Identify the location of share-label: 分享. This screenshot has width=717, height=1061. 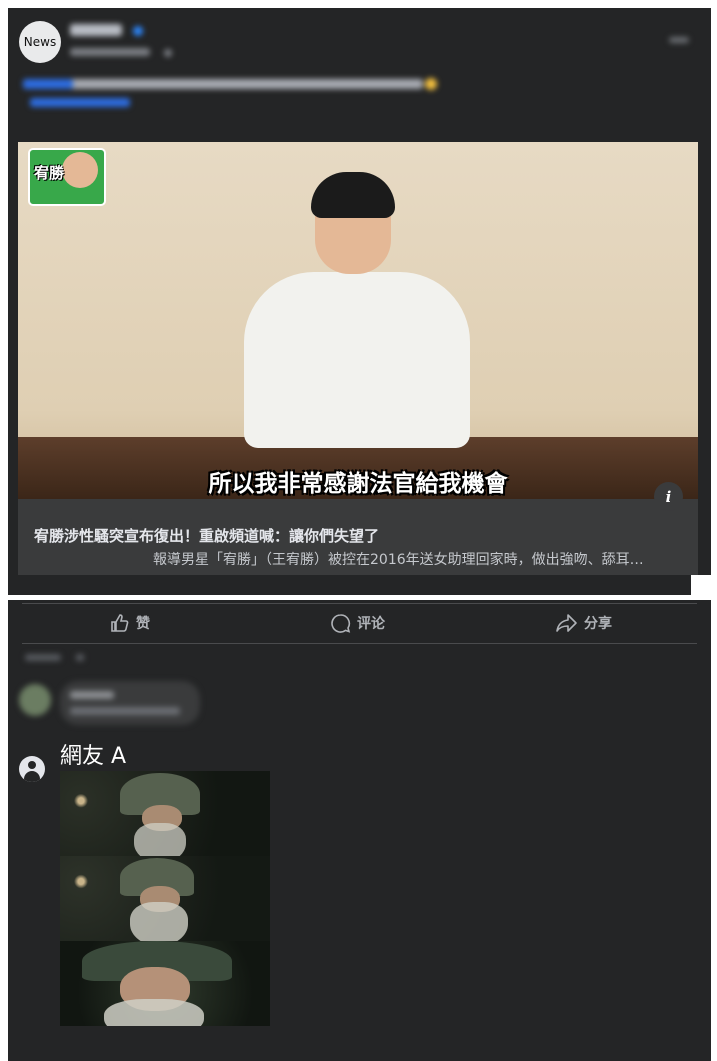
(598, 624).